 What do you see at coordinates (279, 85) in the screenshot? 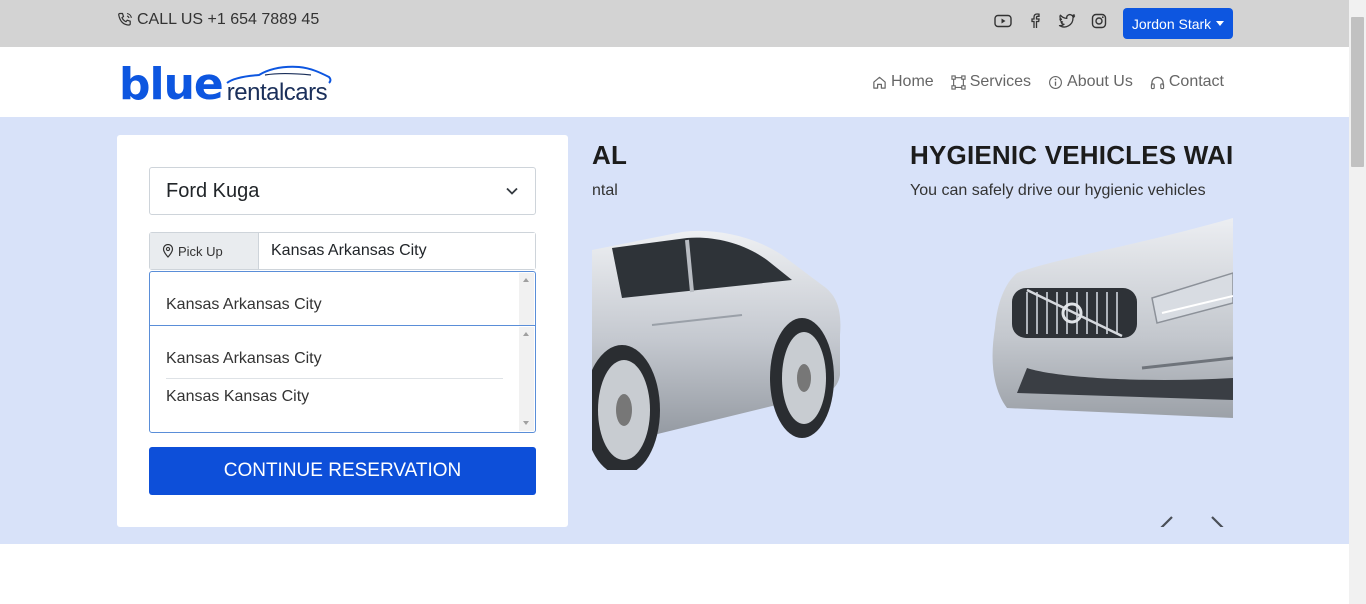
I see `logo-rental-text: rentalcars` at bounding box center [279, 85].